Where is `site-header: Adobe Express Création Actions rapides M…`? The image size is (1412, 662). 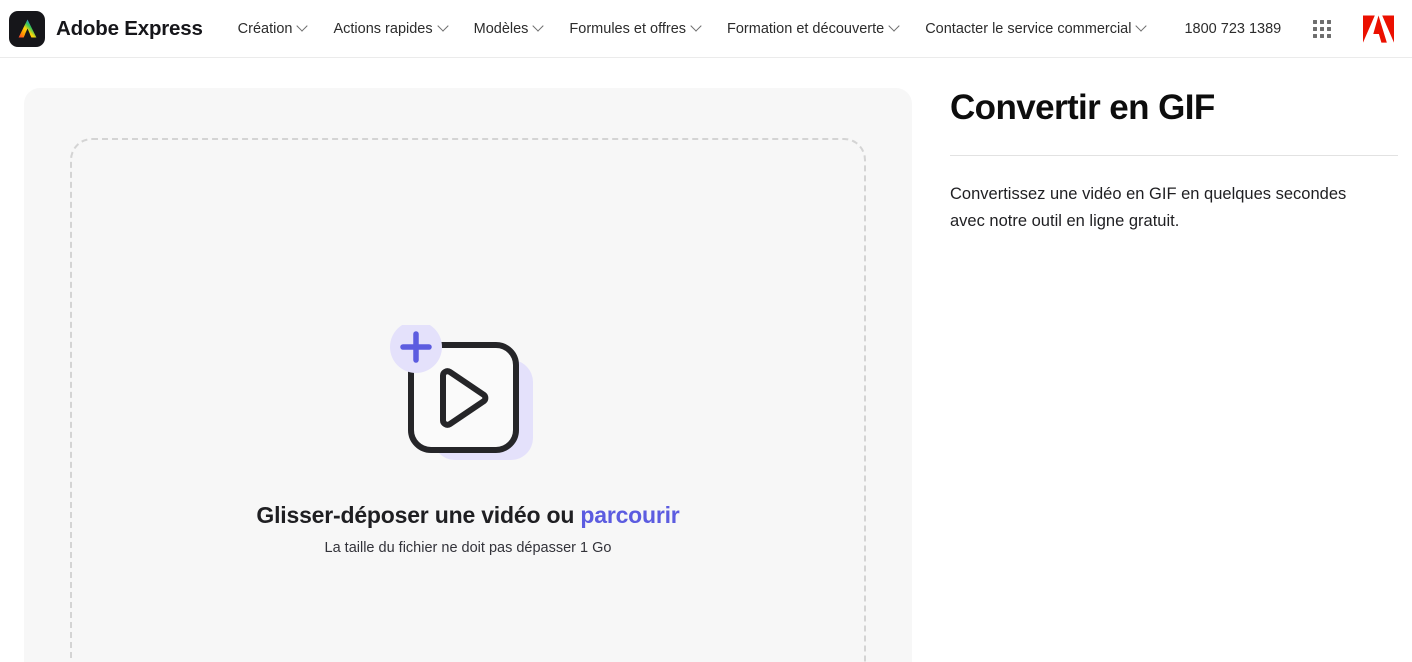
site-header: Adobe Express Création Actions rapides M… is located at coordinates (706, 29).